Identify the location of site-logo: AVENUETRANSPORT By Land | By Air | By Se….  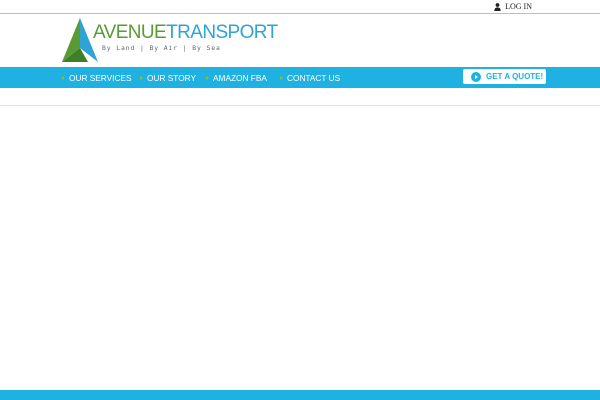
(169, 41).